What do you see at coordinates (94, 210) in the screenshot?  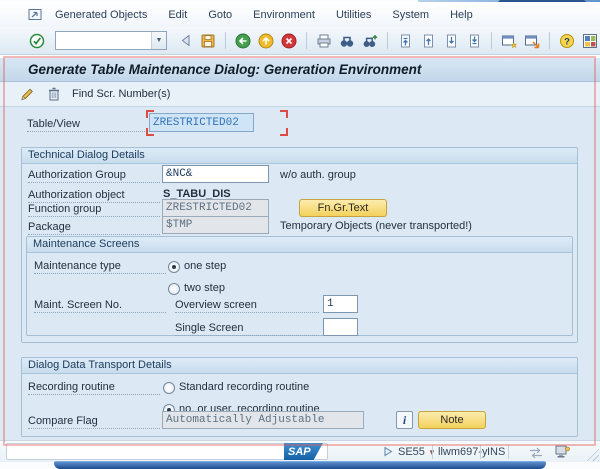 I see `function-group-label: Function group` at bounding box center [94, 210].